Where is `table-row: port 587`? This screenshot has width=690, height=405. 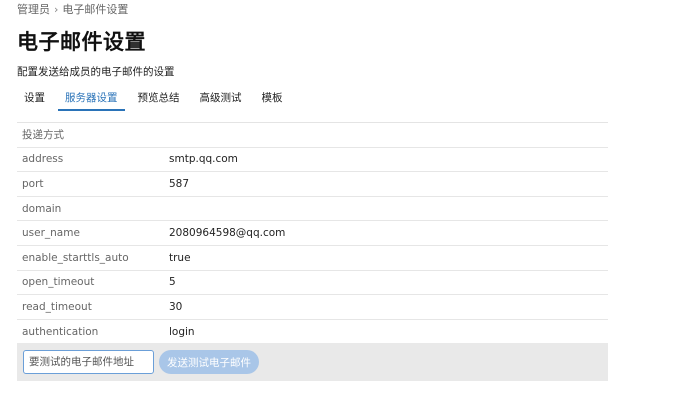 table-row: port 587 is located at coordinates (312, 184).